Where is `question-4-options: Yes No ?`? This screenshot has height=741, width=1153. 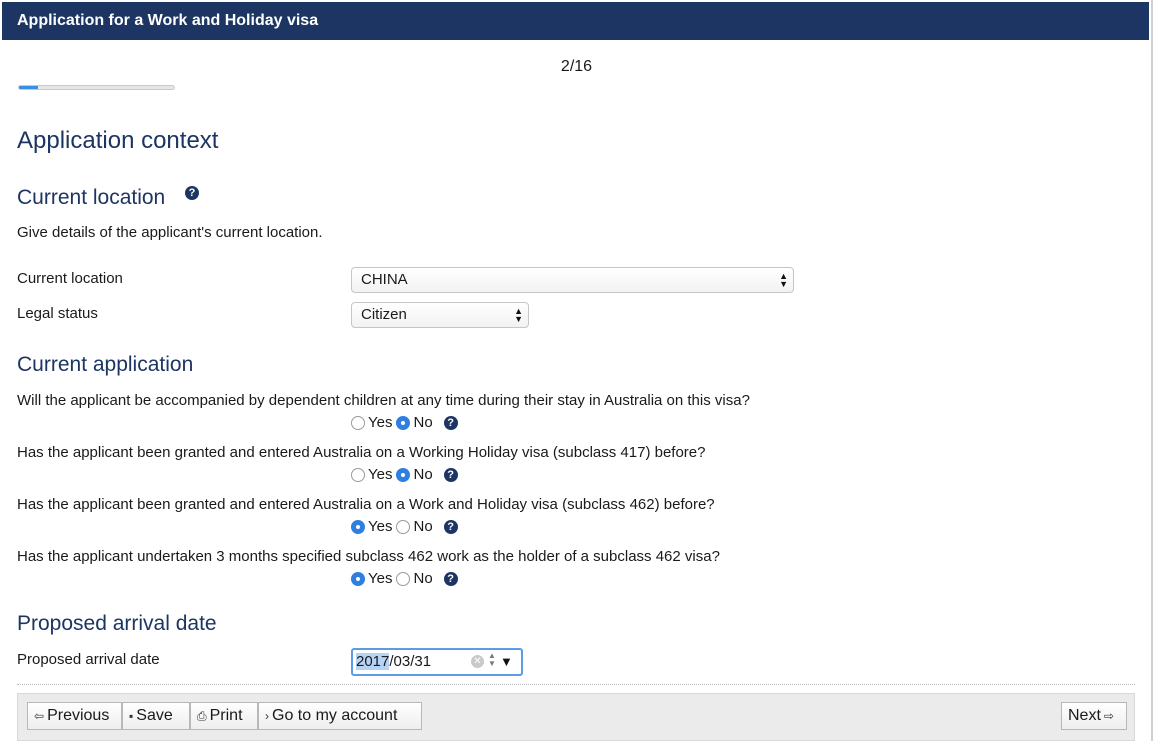 question-4-options: Yes No ? is located at coordinates (404, 578).